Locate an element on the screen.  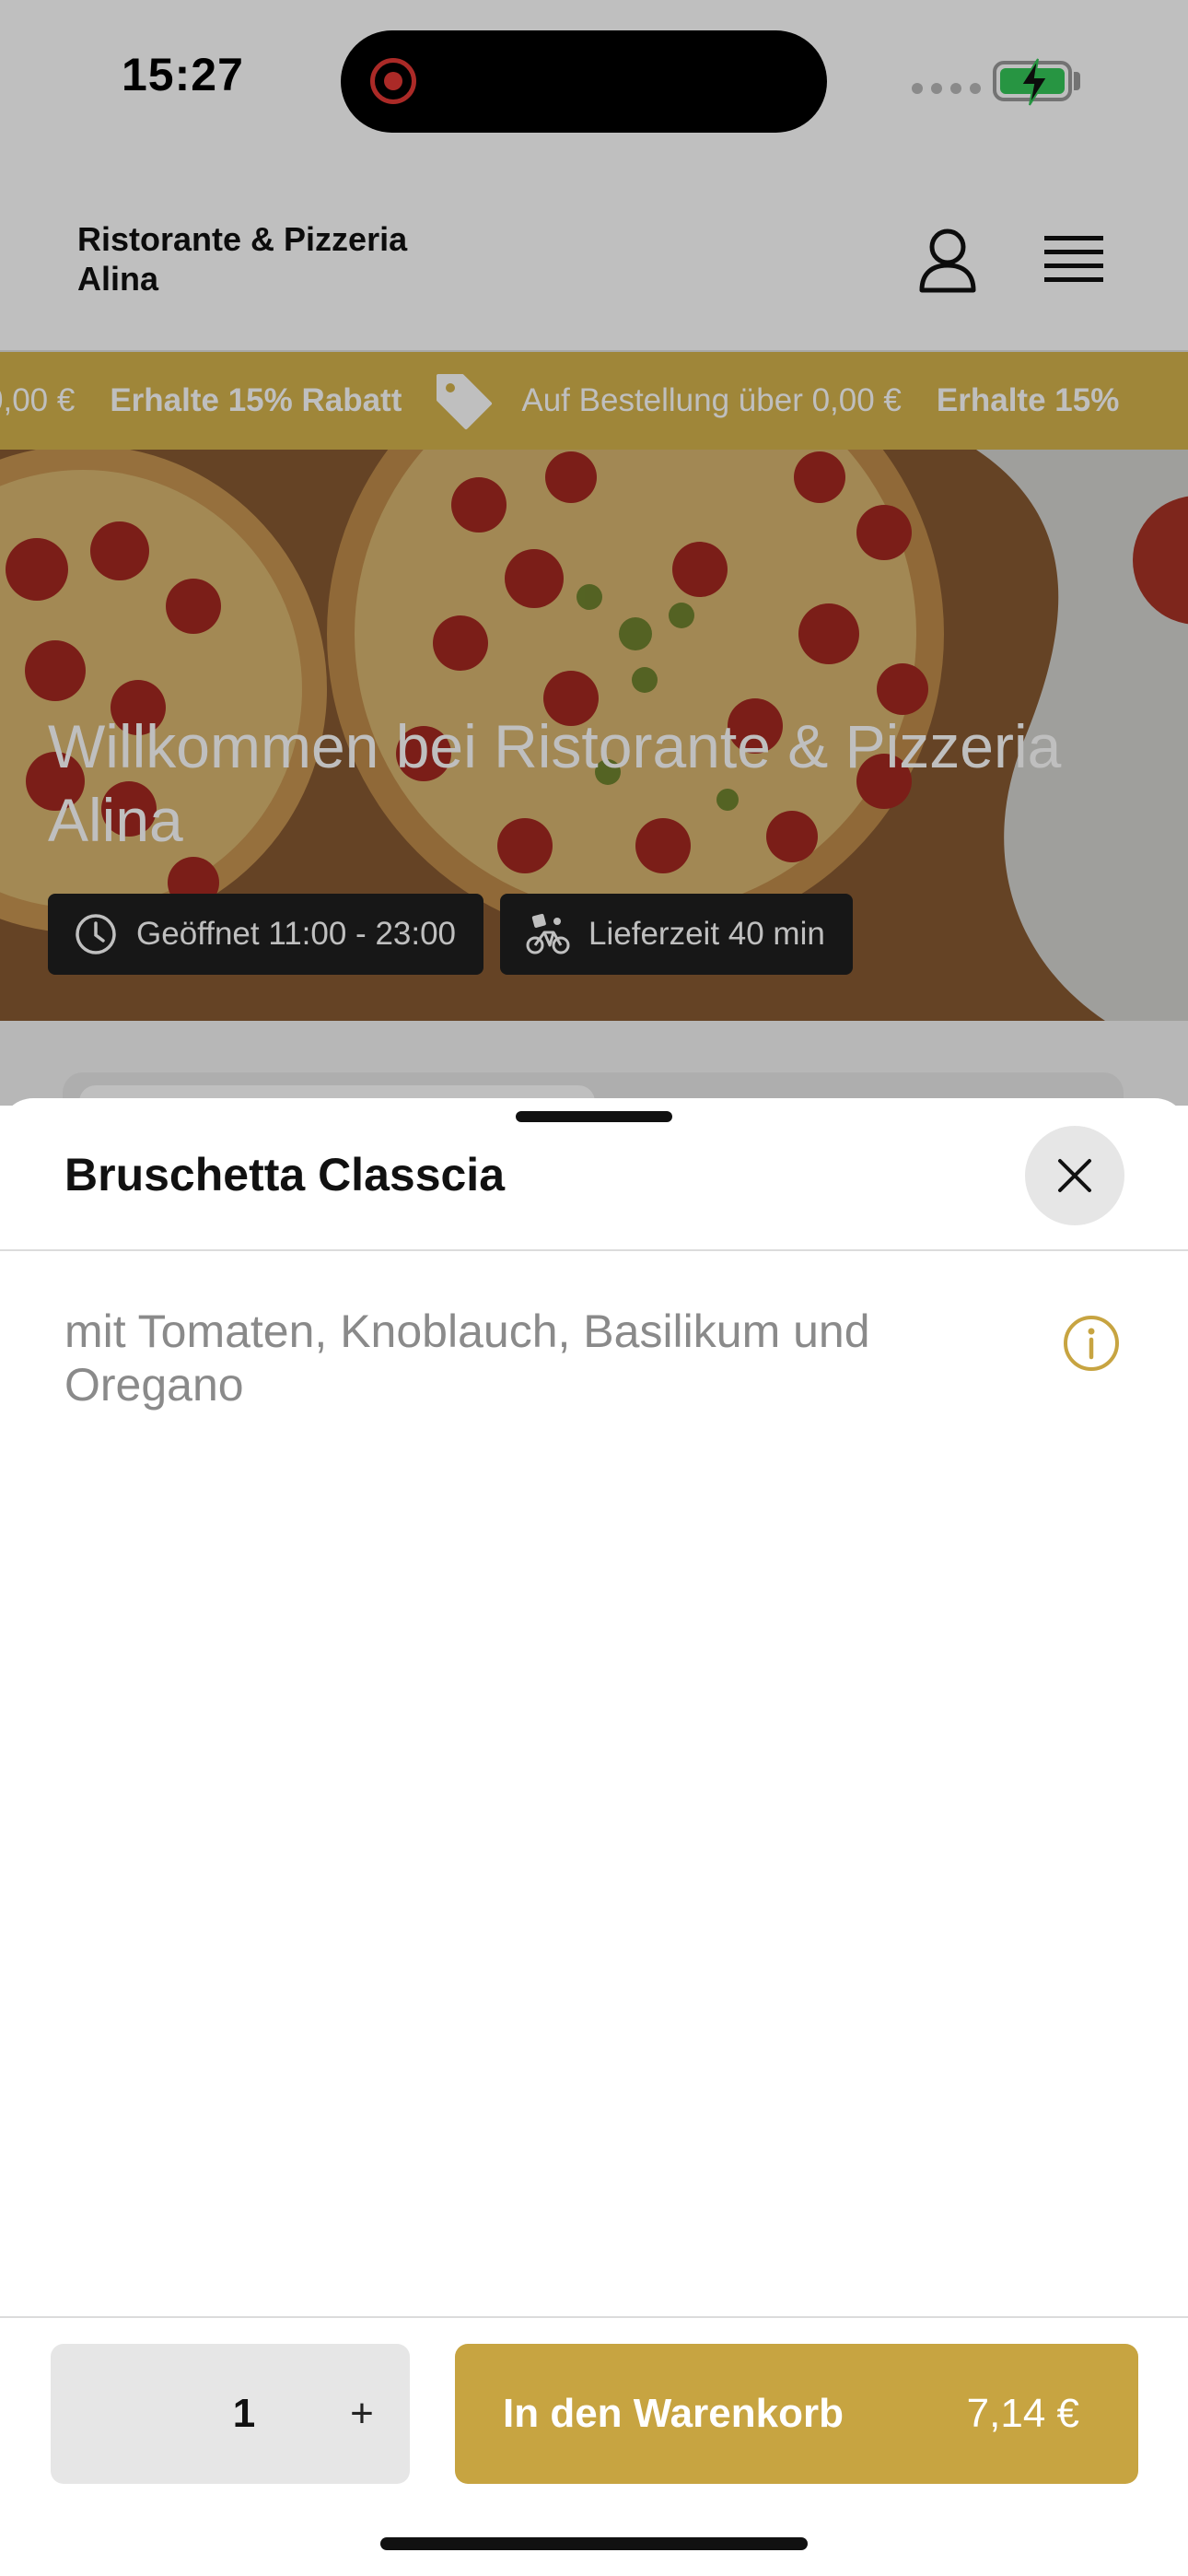
product-price: 7,14 € is located at coordinates (1022, 2413).